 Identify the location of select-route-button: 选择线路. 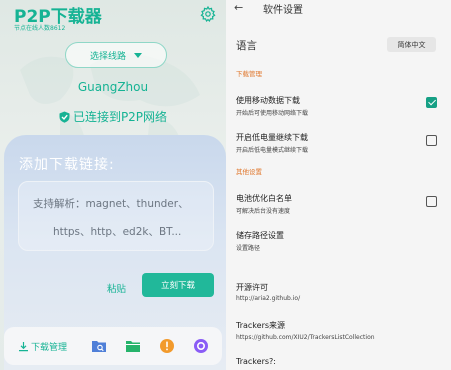
(116, 55).